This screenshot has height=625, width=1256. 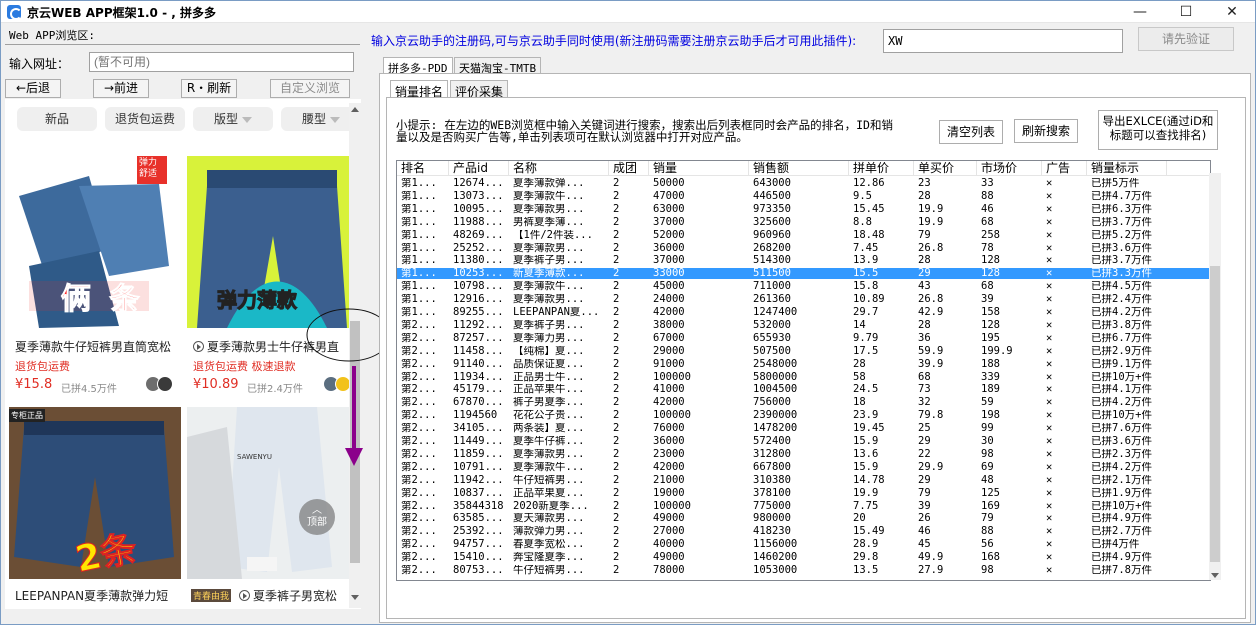 What do you see at coordinates (299, 595) in the screenshot?
I see `product-title: 夏季裤子男宽松` at bounding box center [299, 595].